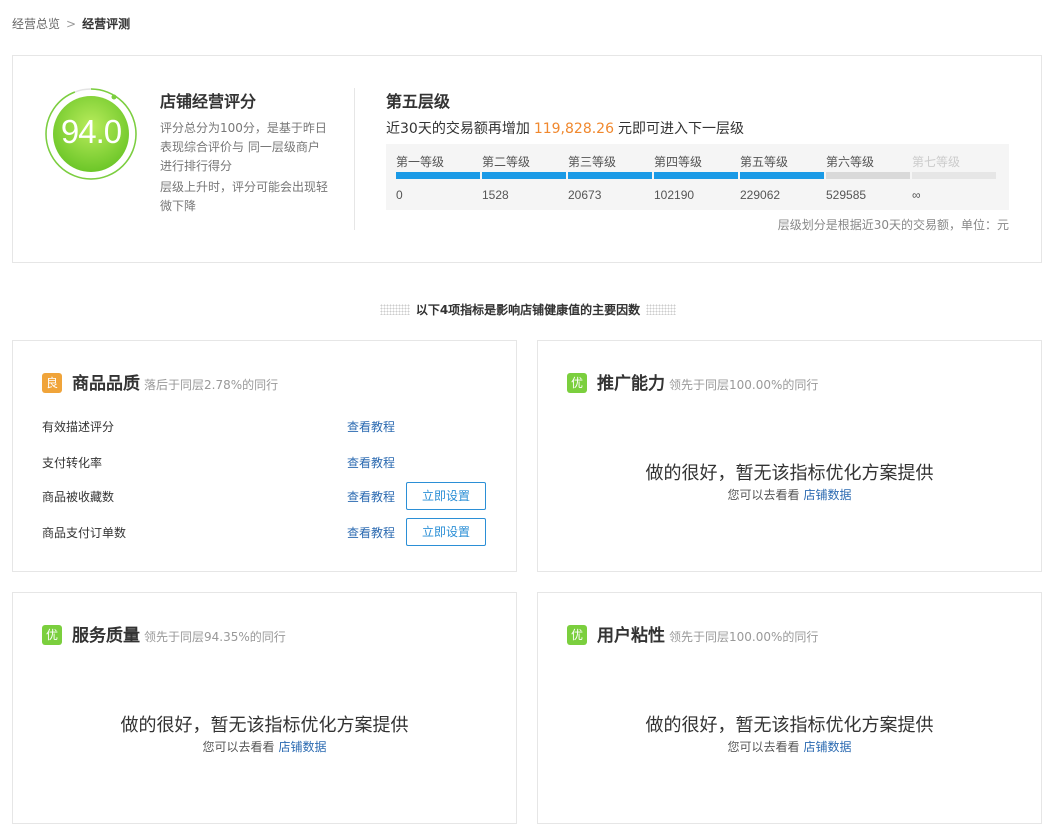 The image size is (1056, 835). What do you see at coordinates (678, 162) in the screenshot?
I see `tier-name: 第四等级` at bounding box center [678, 162].